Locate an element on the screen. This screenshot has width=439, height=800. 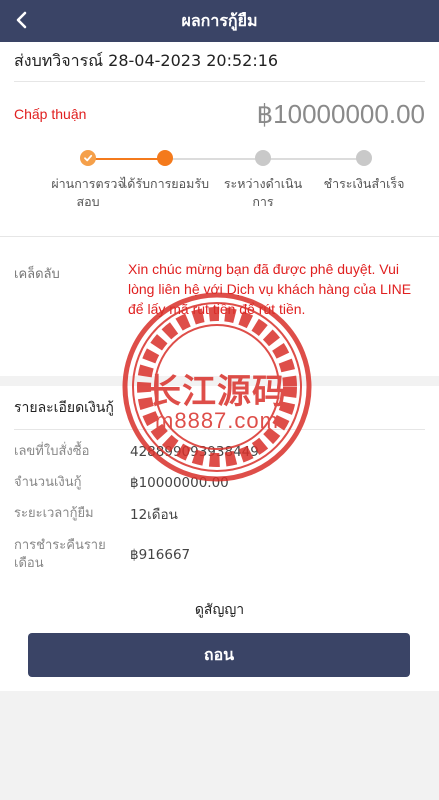
submission-time: ส่งบทวิจารณ์ 28-04-2023 20:52:16 is located at coordinates (219, 62).